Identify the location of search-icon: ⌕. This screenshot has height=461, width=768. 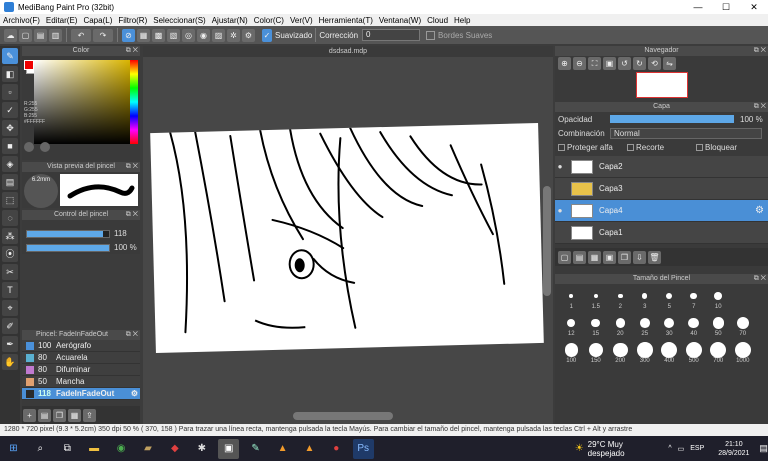
(40, 449).